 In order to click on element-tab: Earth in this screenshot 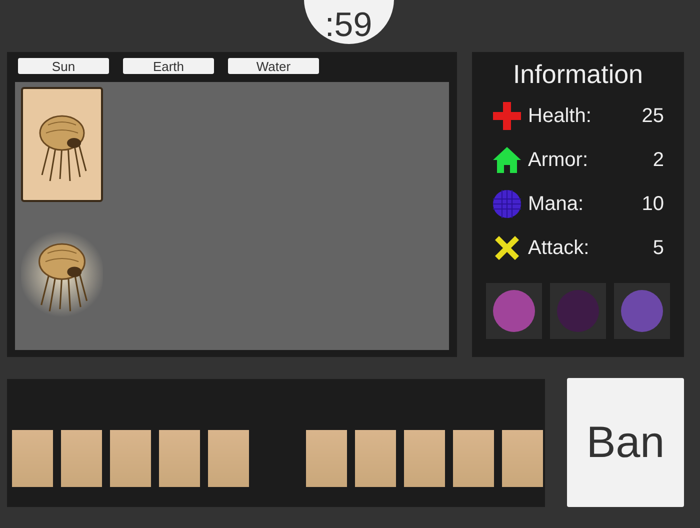, I will do `click(168, 66)`.